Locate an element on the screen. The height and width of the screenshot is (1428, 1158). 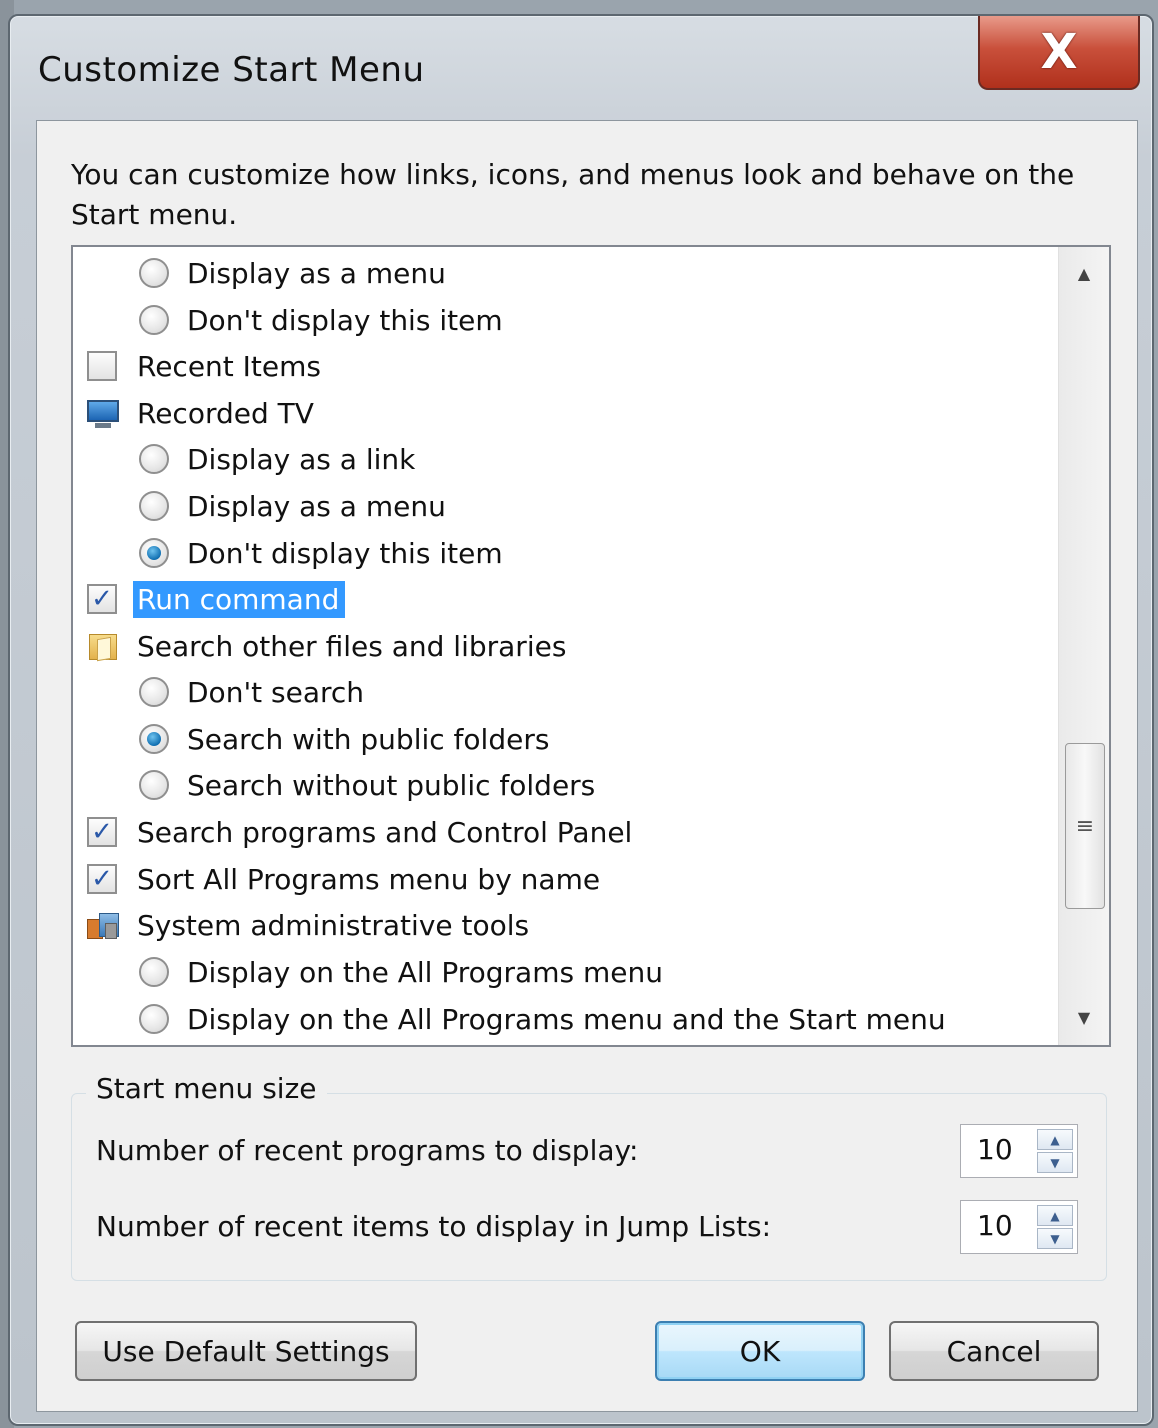
recent-programs-spinner: 10 ▲ ▼ is located at coordinates (1019, 1151).